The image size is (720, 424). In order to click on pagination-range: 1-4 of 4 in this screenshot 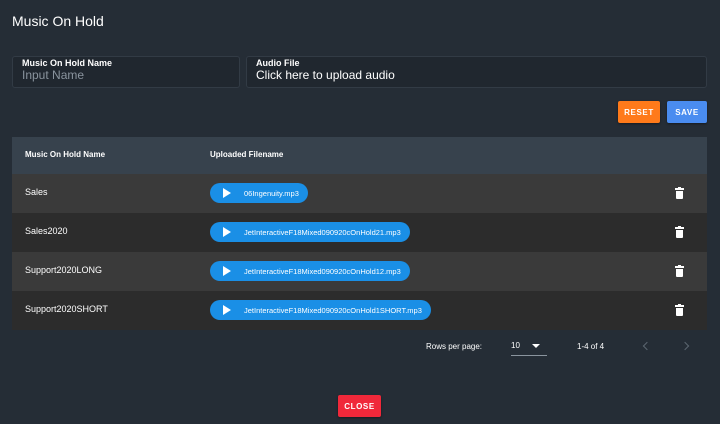, I will do `click(591, 346)`.